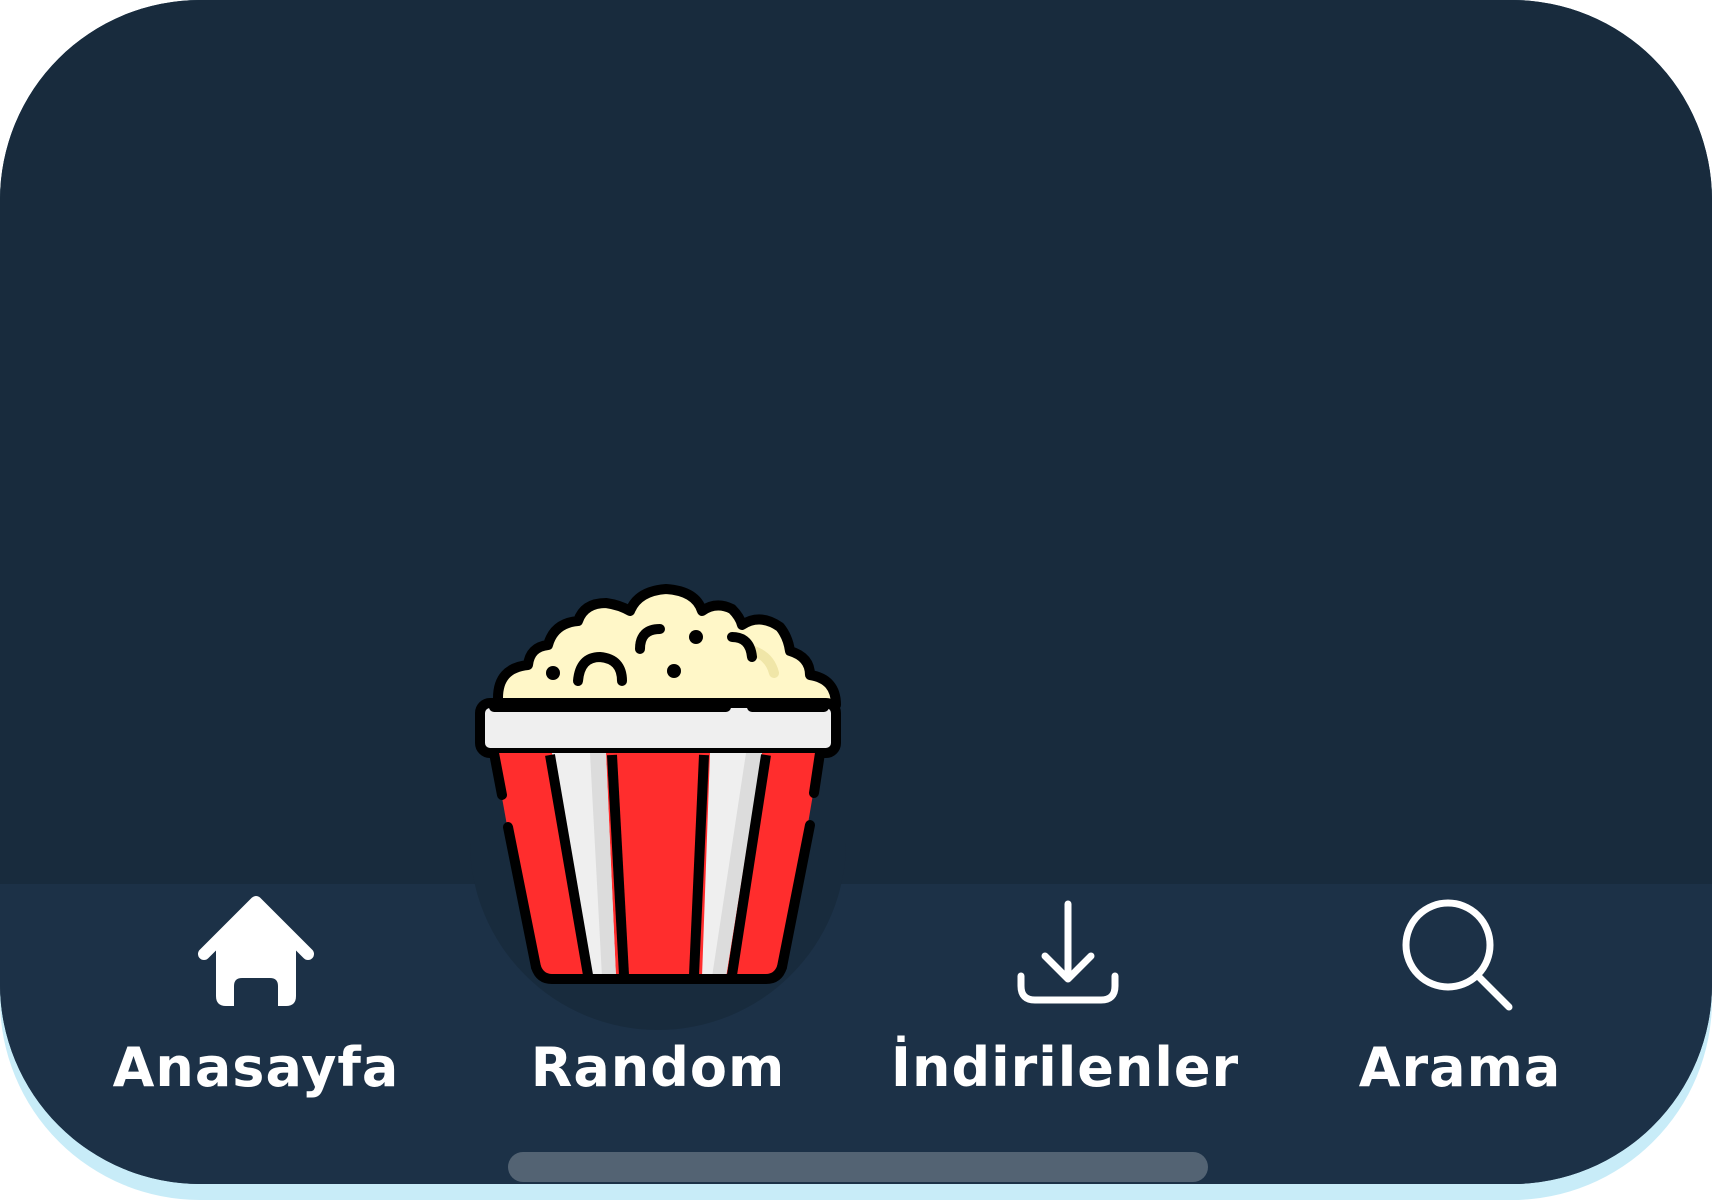 The image size is (1712, 1200). I want to click on tab-home-label: Anasayfa, so click(256, 1067).